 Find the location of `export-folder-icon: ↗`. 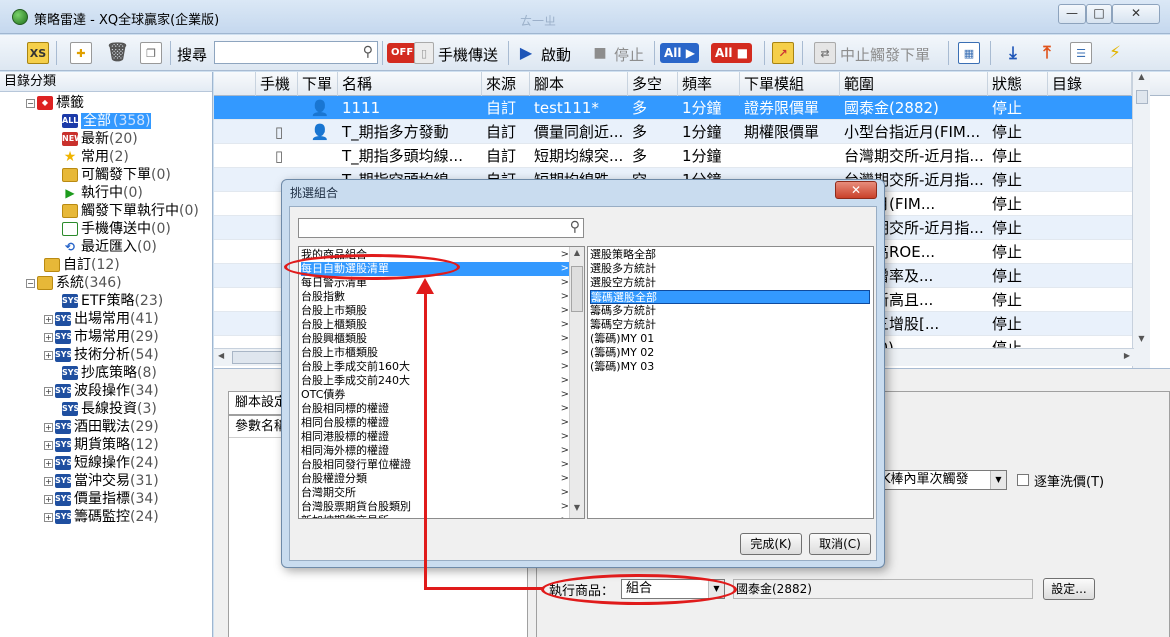

export-folder-icon: ↗ is located at coordinates (783, 53).